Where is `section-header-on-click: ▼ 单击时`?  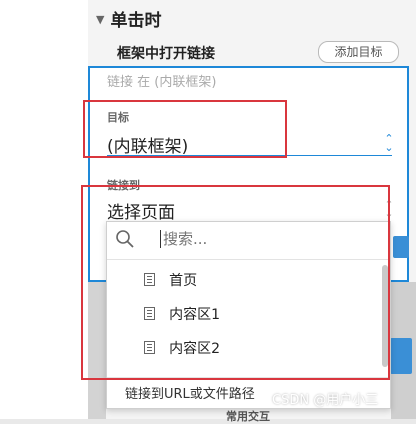
section-header-on-click: ▼ 单击时 is located at coordinates (128, 18).